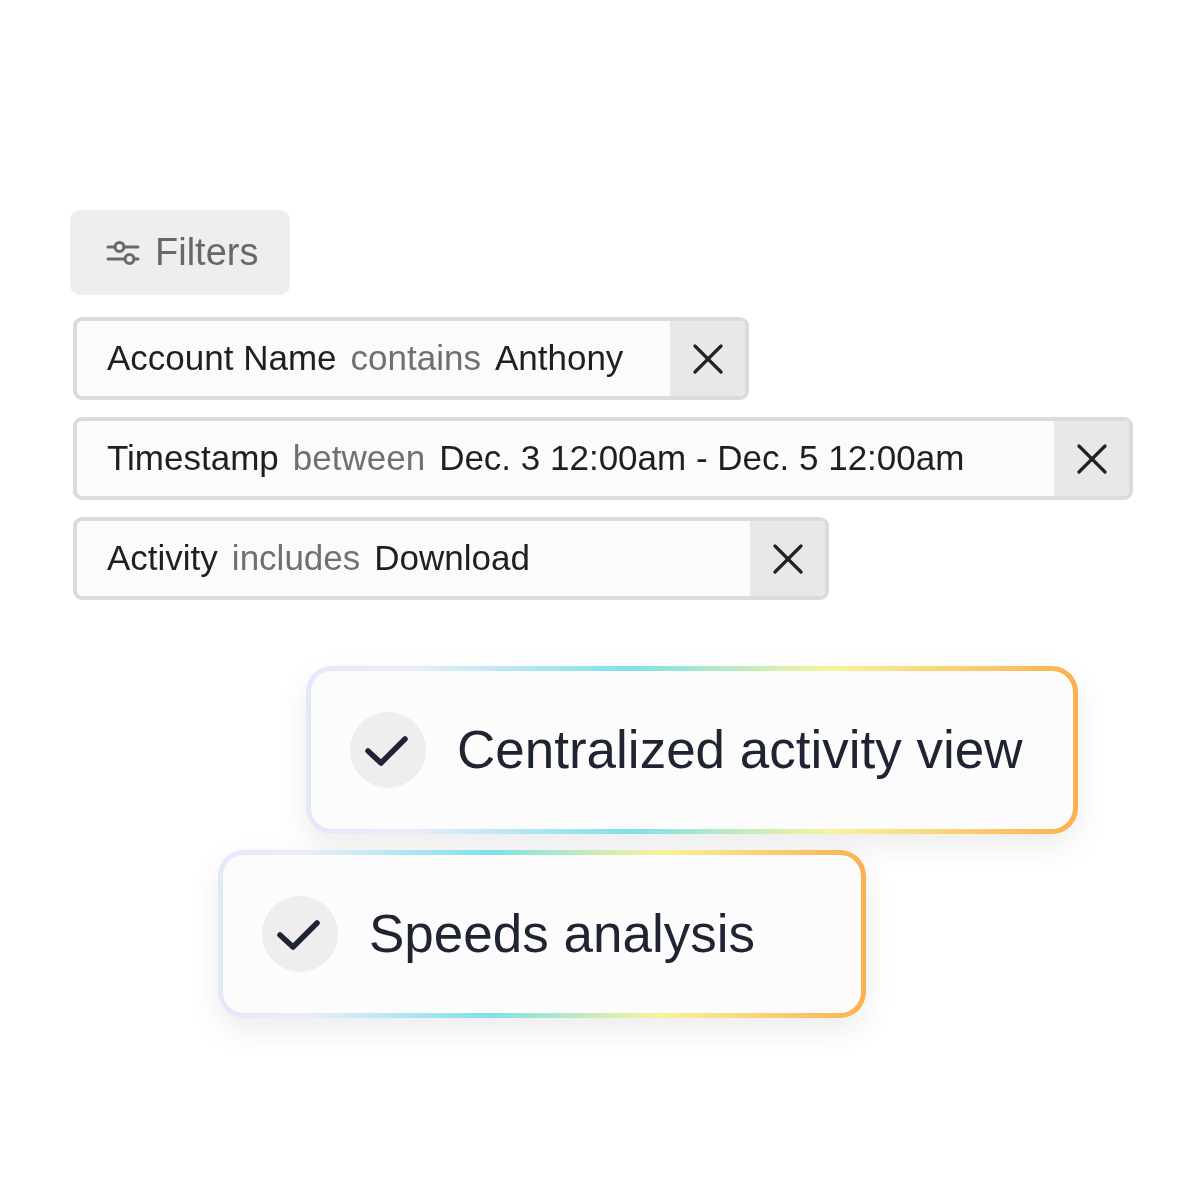 The width and height of the screenshot is (1200, 1200). What do you see at coordinates (415, 358) in the screenshot?
I see `filter-operator: contains` at bounding box center [415, 358].